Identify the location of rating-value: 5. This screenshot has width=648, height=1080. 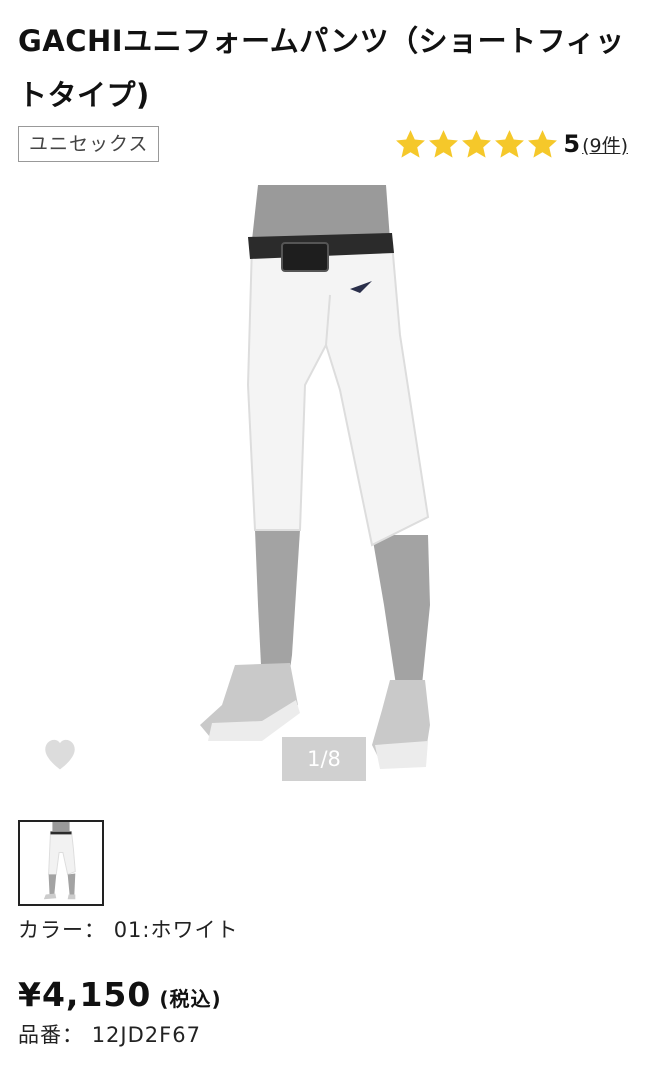
(572, 144).